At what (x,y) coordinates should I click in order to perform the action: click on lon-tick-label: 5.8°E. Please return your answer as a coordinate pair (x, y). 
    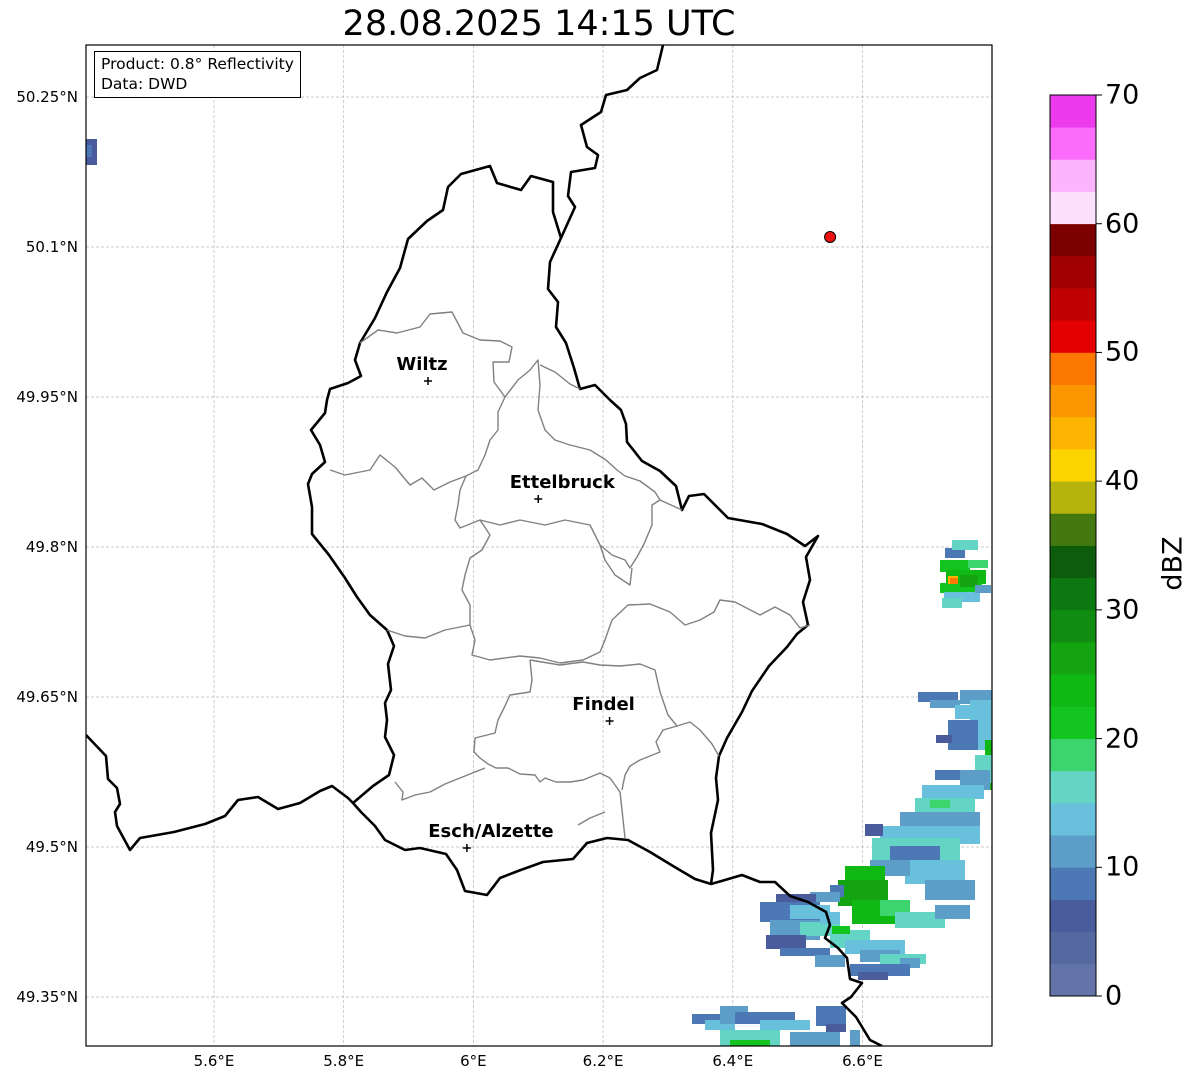
    Looking at the image, I should click on (344, 1061).